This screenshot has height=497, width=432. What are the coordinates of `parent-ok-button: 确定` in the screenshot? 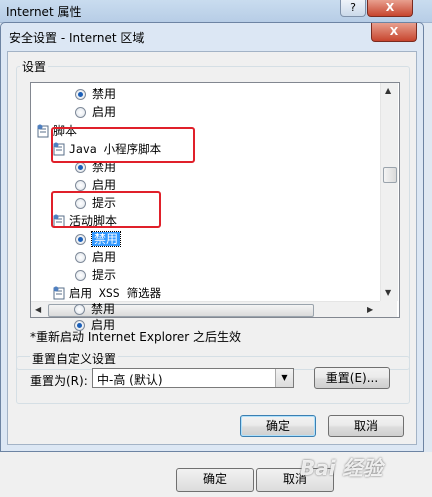 It's located at (215, 480).